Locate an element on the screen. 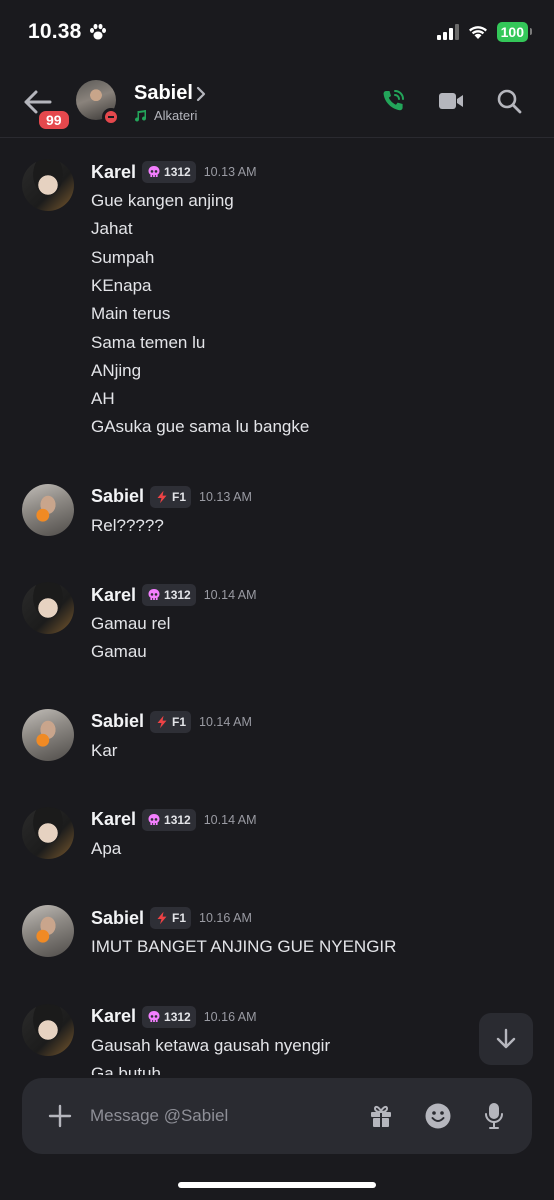 Image resolution: width=554 pixels, height=1200 pixels. message-header: Sabiel F1 10.16 AM is located at coordinates (171, 918).